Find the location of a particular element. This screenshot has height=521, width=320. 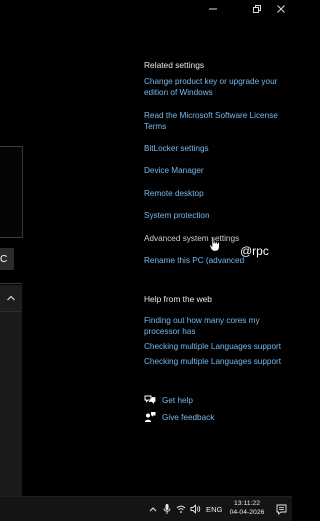

taskbar: ENG 13:11:22 04-04-2026 is located at coordinates (146, 508).